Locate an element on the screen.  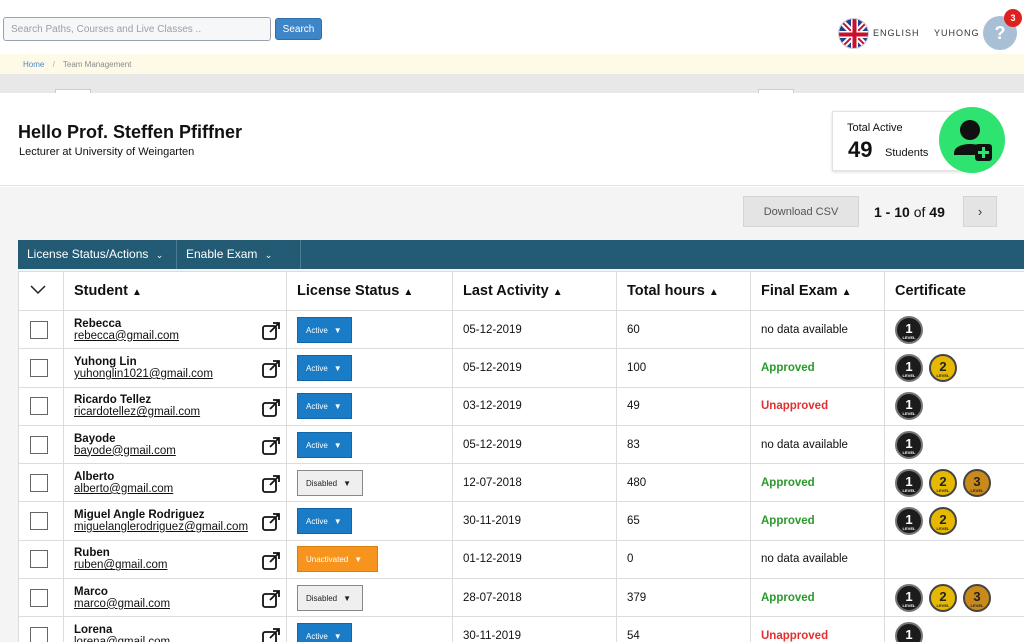
search-button: Search is located at coordinates (298, 29).